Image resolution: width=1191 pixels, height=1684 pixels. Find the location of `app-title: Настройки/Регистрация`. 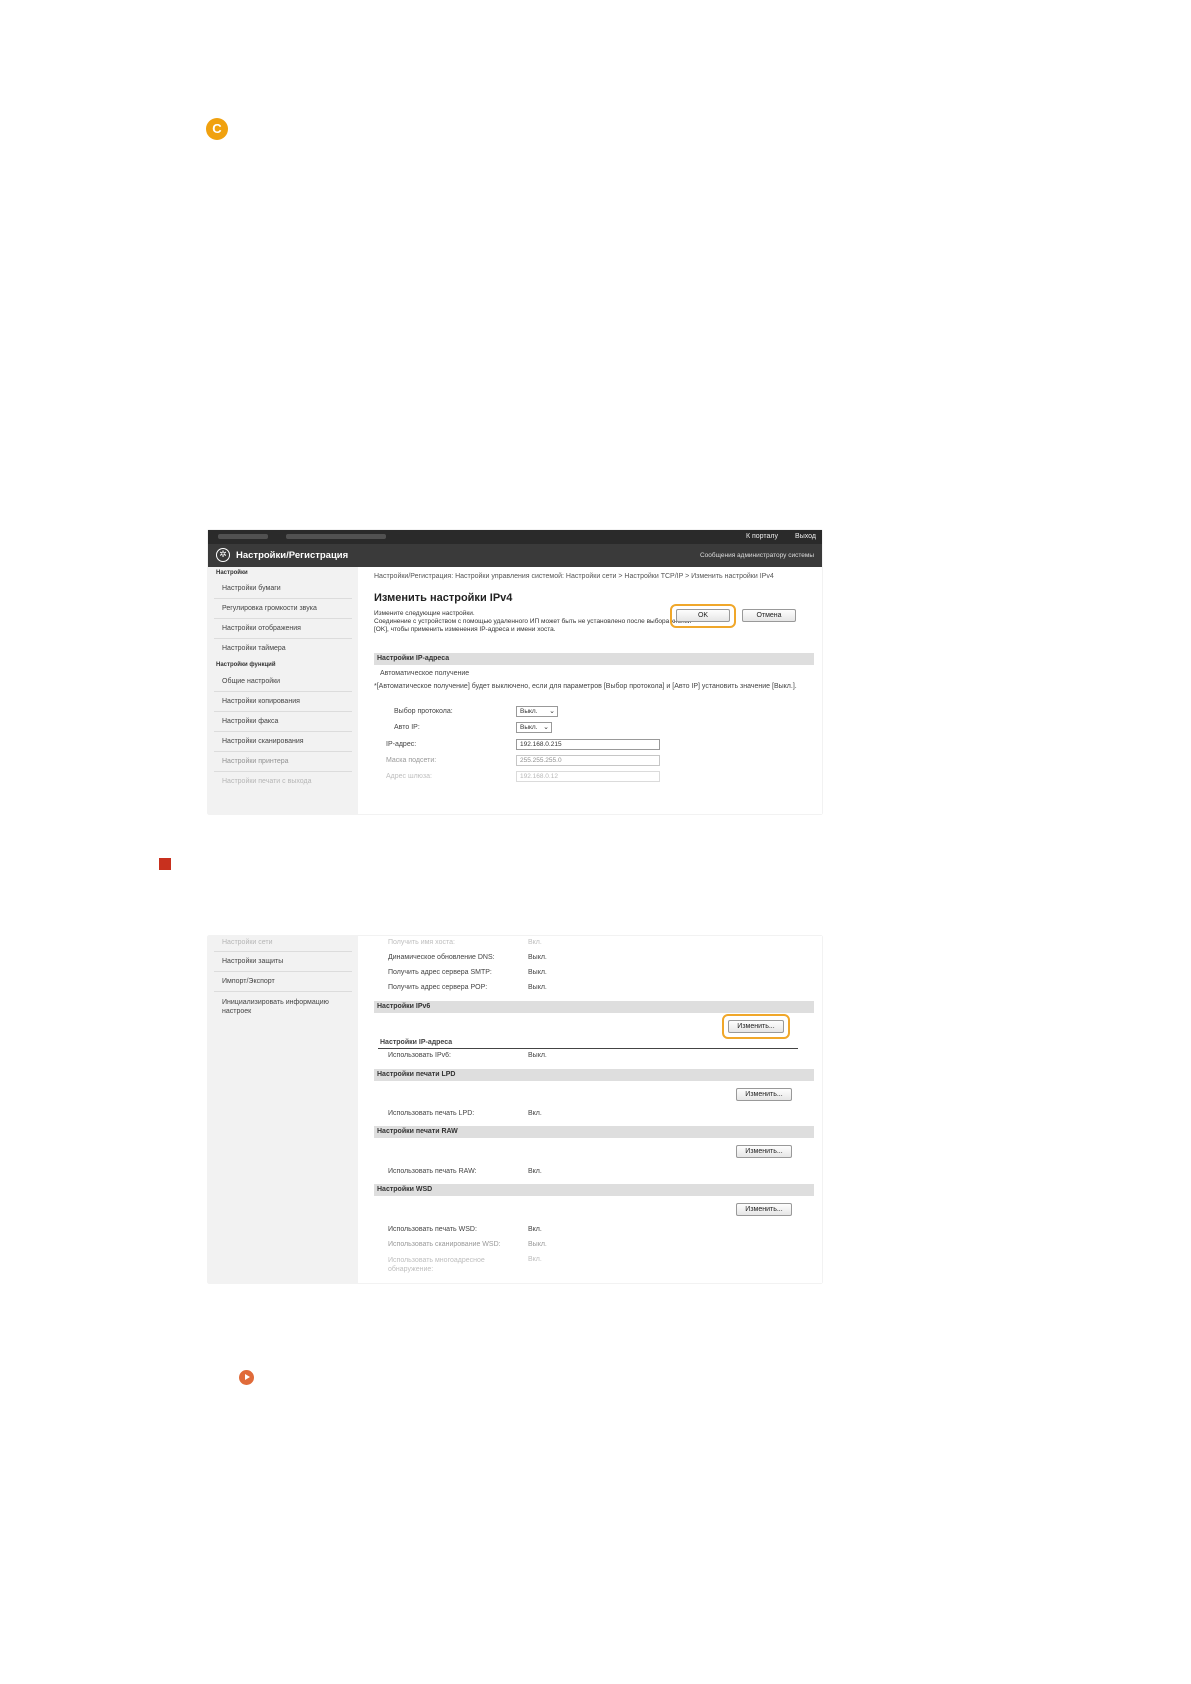

app-title: Настройки/Регистрация is located at coordinates (292, 555).